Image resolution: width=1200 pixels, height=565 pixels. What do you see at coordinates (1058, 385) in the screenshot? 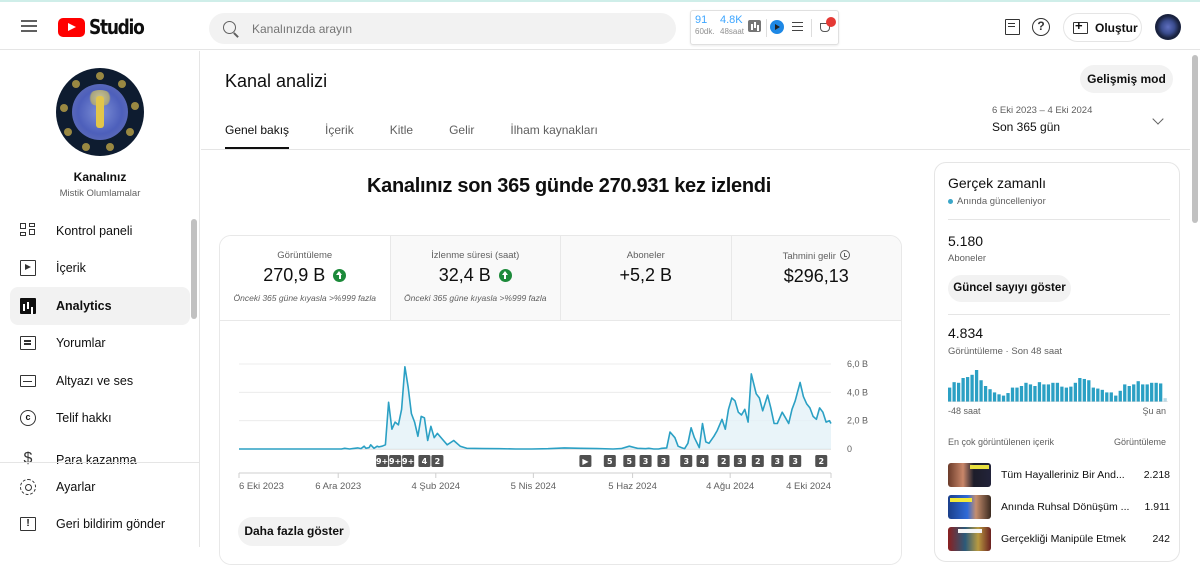
I see `realtime-bar-chart` at bounding box center [1058, 385].